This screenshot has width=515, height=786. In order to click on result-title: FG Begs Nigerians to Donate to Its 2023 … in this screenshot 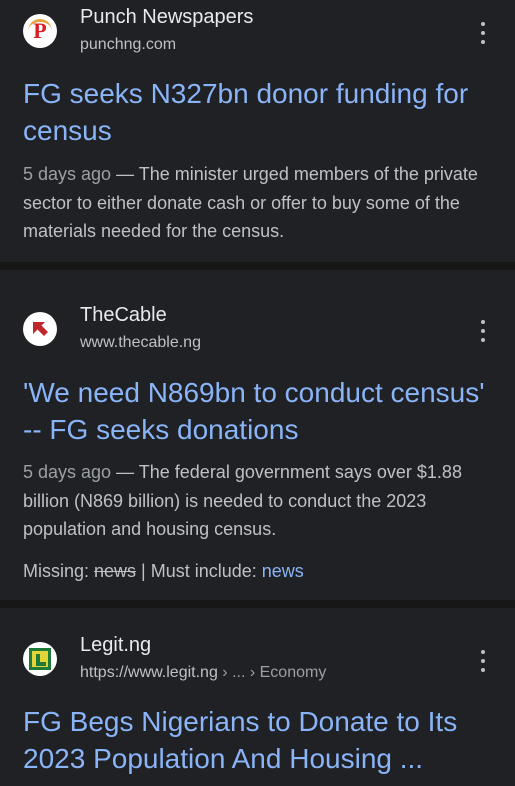, I will do `click(257, 740)`.